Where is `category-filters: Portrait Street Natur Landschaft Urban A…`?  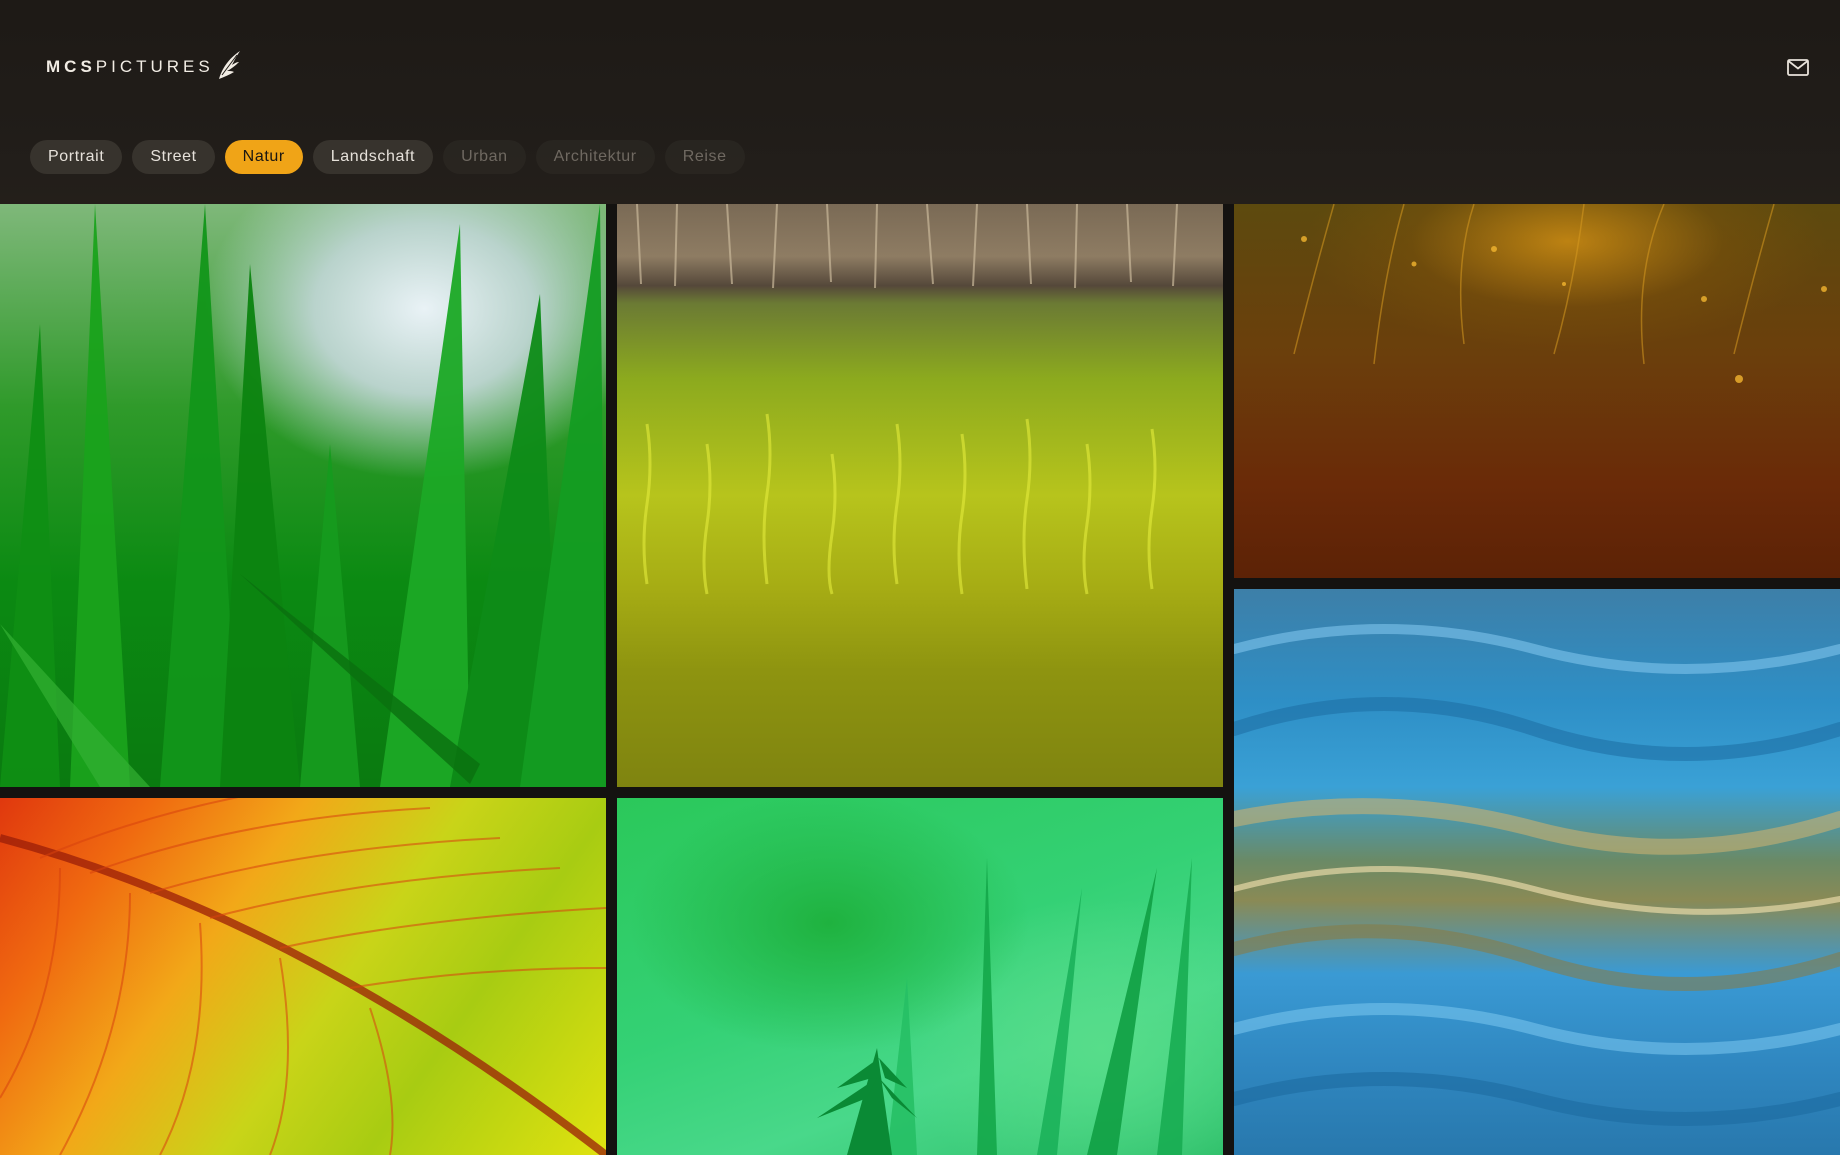 category-filters: Portrait Street Natur Landschaft Urban A… is located at coordinates (387, 157).